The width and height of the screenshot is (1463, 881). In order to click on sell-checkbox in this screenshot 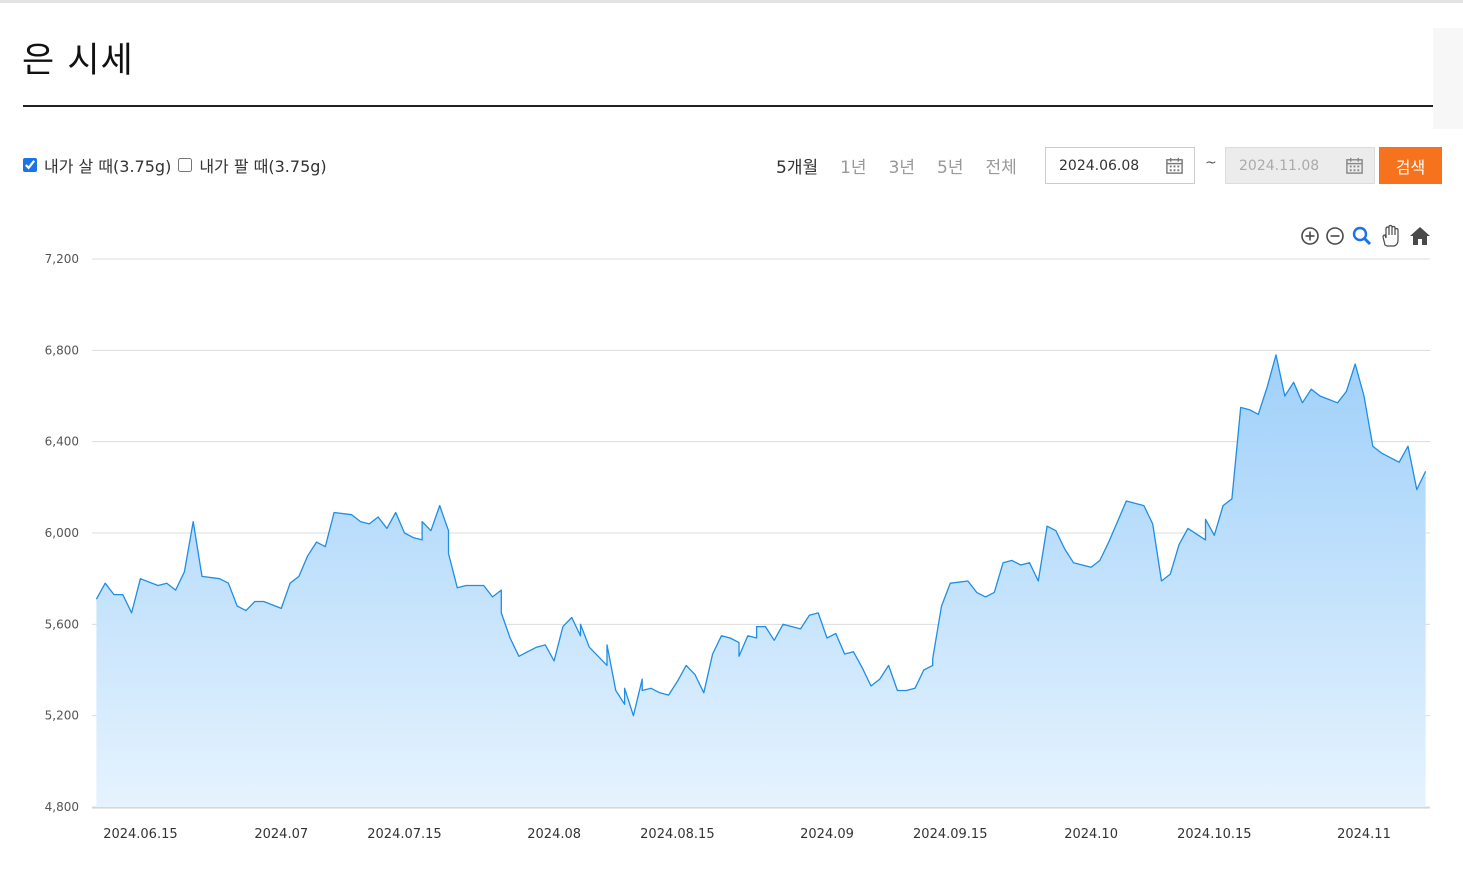, I will do `click(185, 165)`.